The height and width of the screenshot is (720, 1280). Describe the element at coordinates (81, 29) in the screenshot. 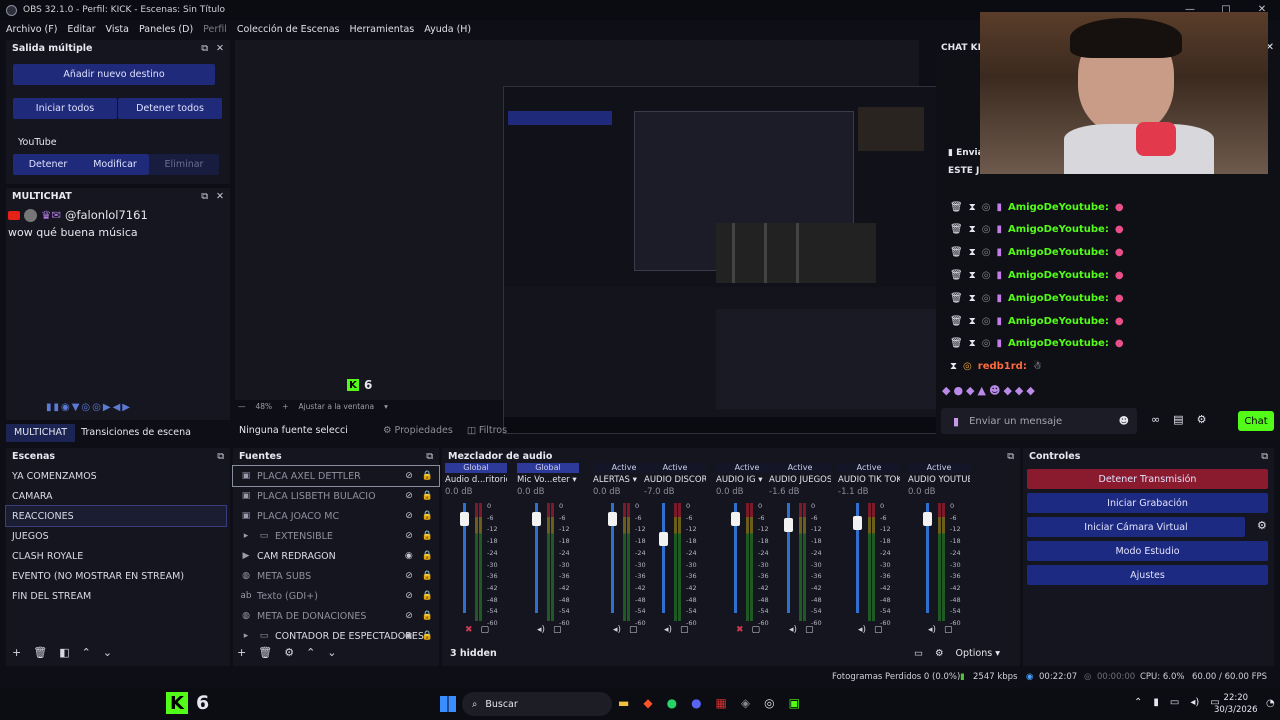

I see `menu-editar: Editar` at that location.